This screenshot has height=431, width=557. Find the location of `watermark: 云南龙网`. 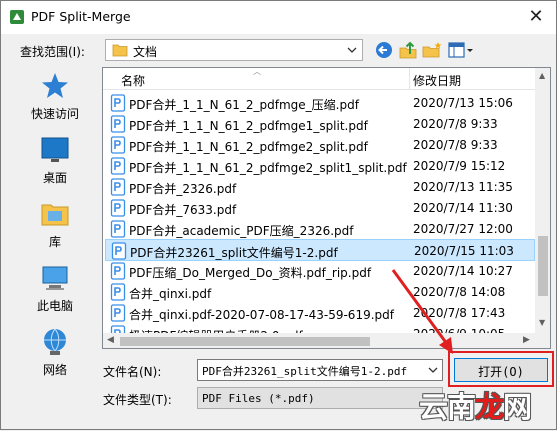

watermark: 云南龙网 is located at coordinates (475, 407).